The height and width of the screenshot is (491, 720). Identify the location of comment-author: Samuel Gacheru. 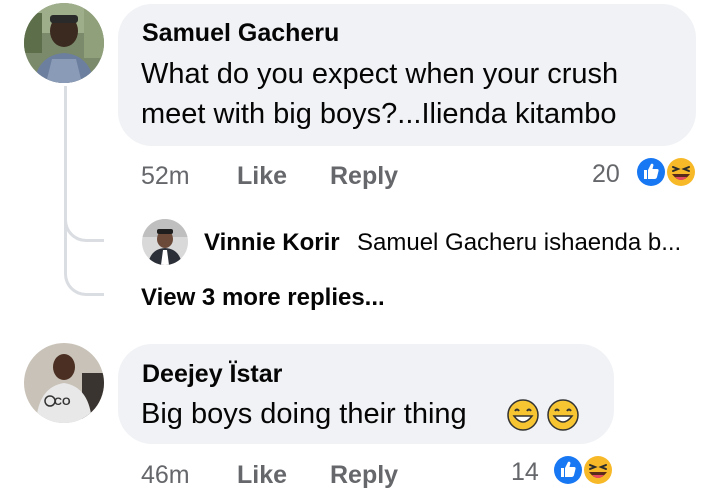
(240, 33).